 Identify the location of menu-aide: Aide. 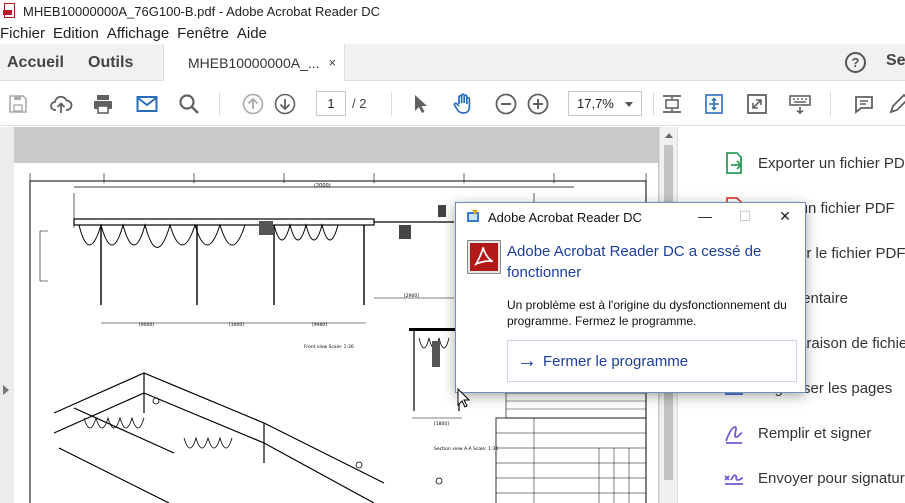
(256, 33).